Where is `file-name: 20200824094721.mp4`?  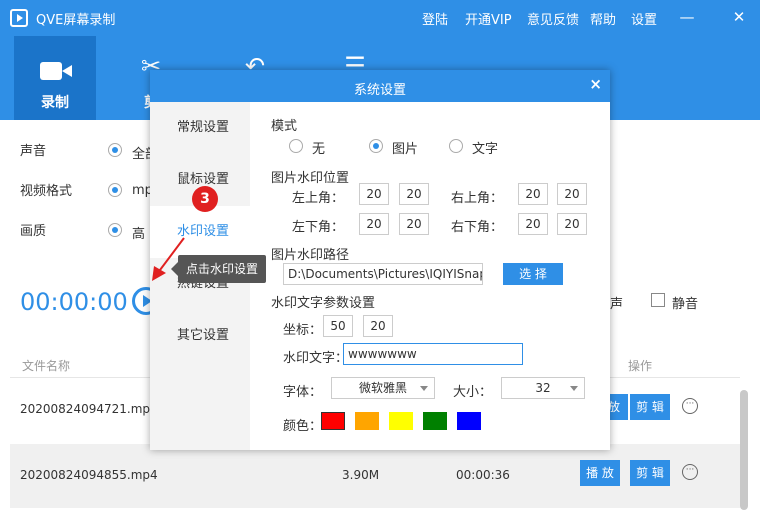 file-name: 20200824094721.mp4 is located at coordinates (89, 409).